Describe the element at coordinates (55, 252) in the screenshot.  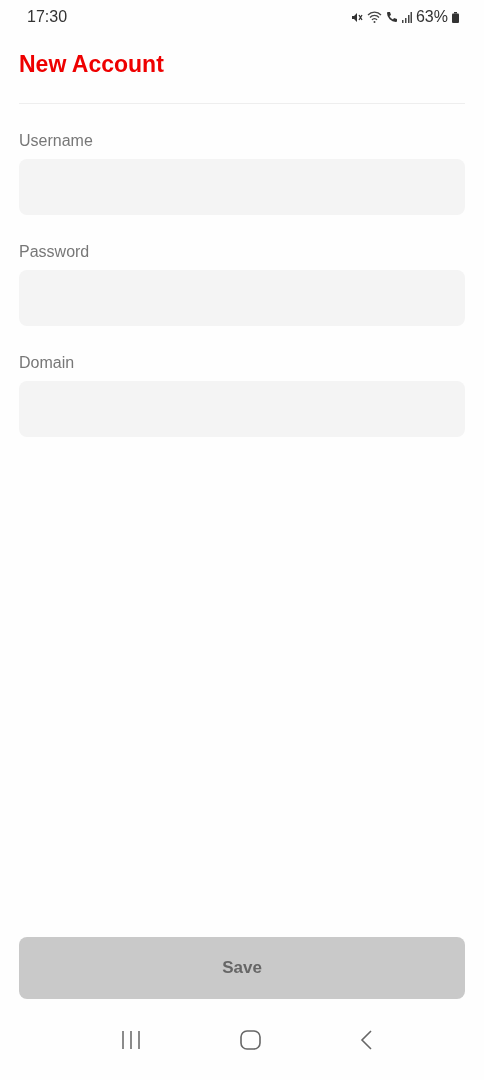
I see `field-label: Password` at that location.